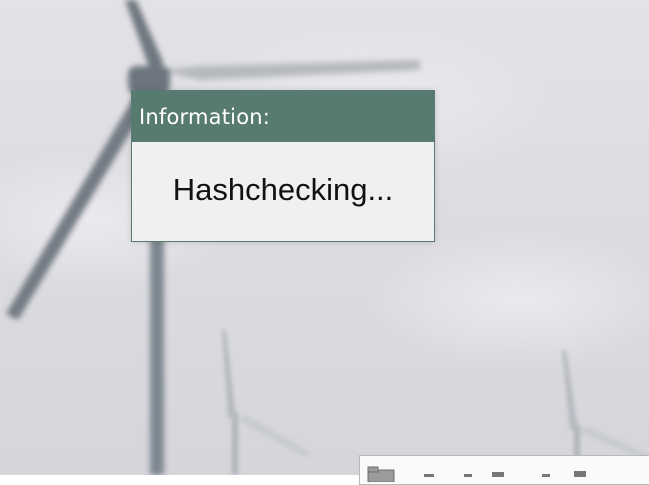 The image size is (649, 485). What do you see at coordinates (283, 116) in the screenshot?
I see `dialog-title-bar: Information:` at bounding box center [283, 116].